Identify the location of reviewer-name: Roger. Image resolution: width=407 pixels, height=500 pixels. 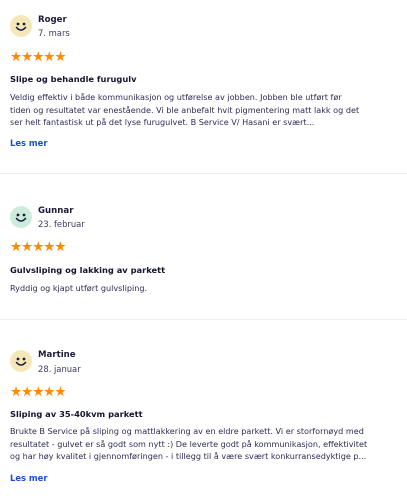
(52, 20).